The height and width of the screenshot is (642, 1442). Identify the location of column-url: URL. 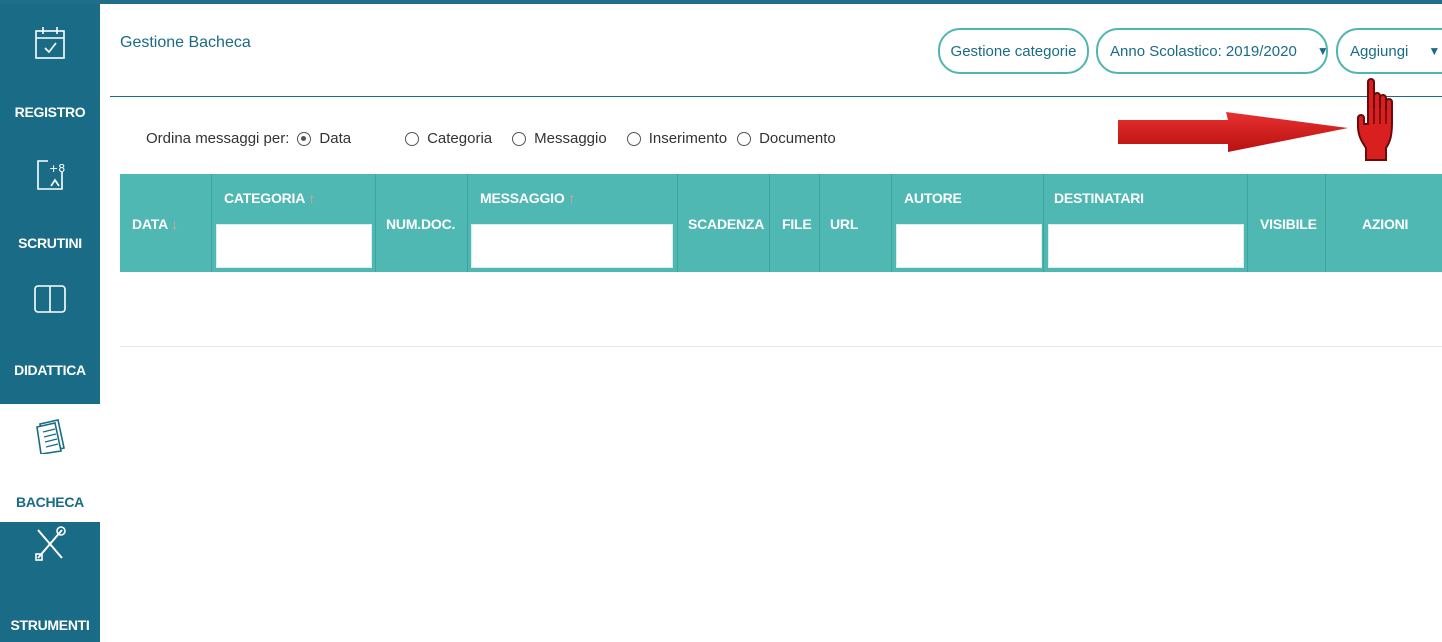
(856, 223).